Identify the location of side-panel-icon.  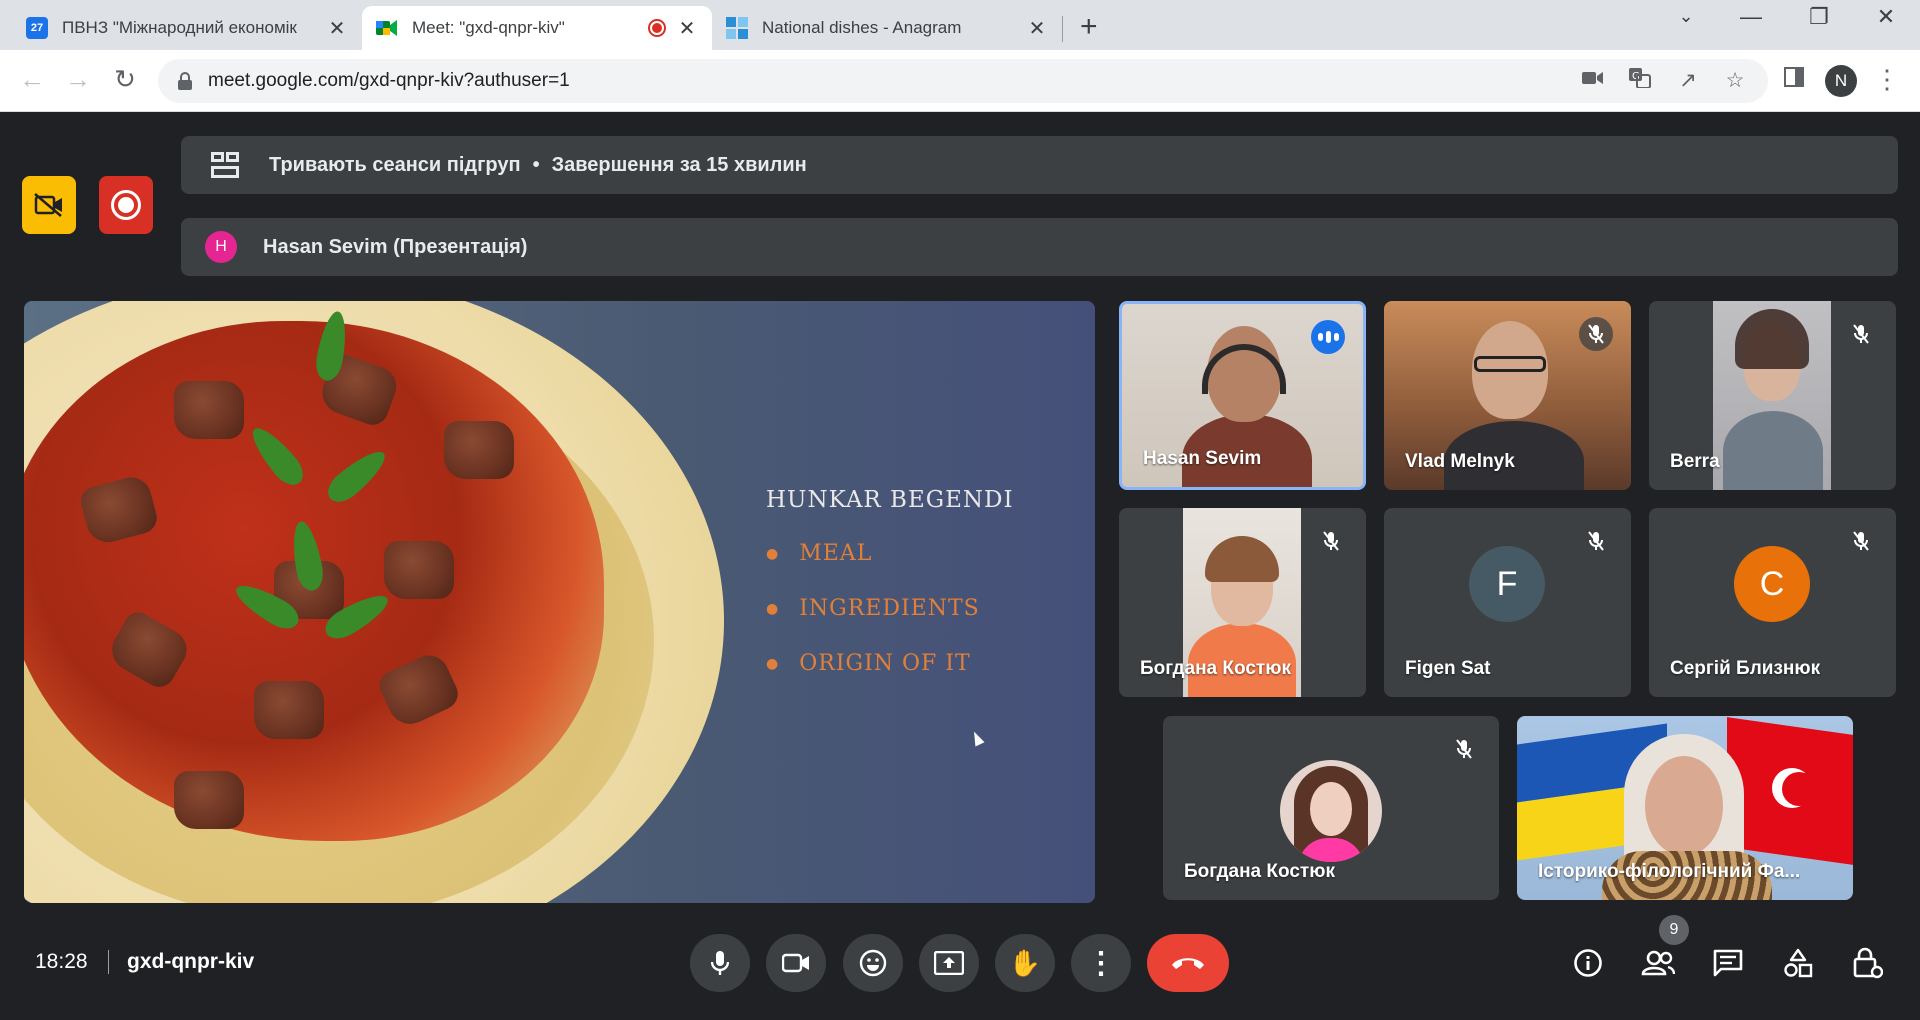
(1794, 78).